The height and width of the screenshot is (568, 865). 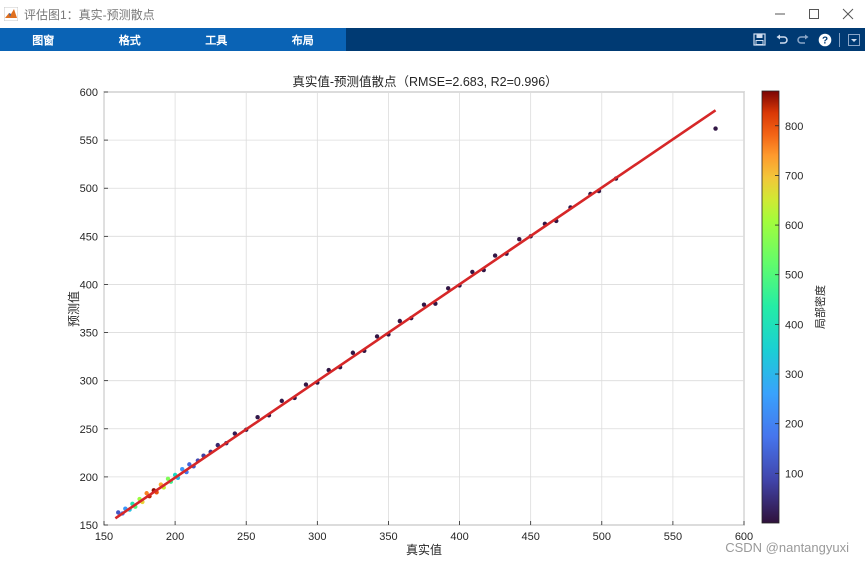 I want to click on x-tick-label: 150, so click(x=104, y=537).